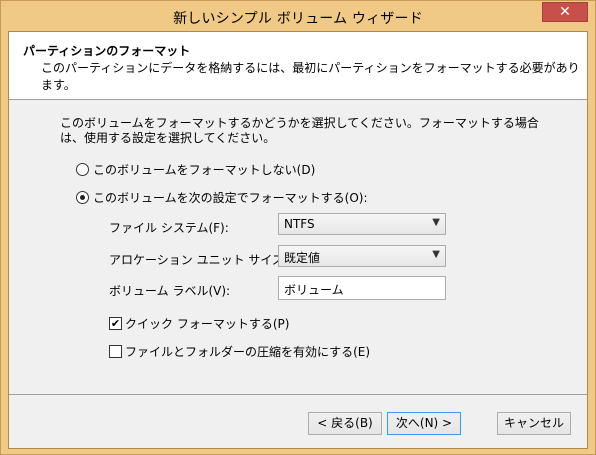  What do you see at coordinates (107, 51) in the screenshot?
I see `page-title: パーティションのフォーマット` at bounding box center [107, 51].